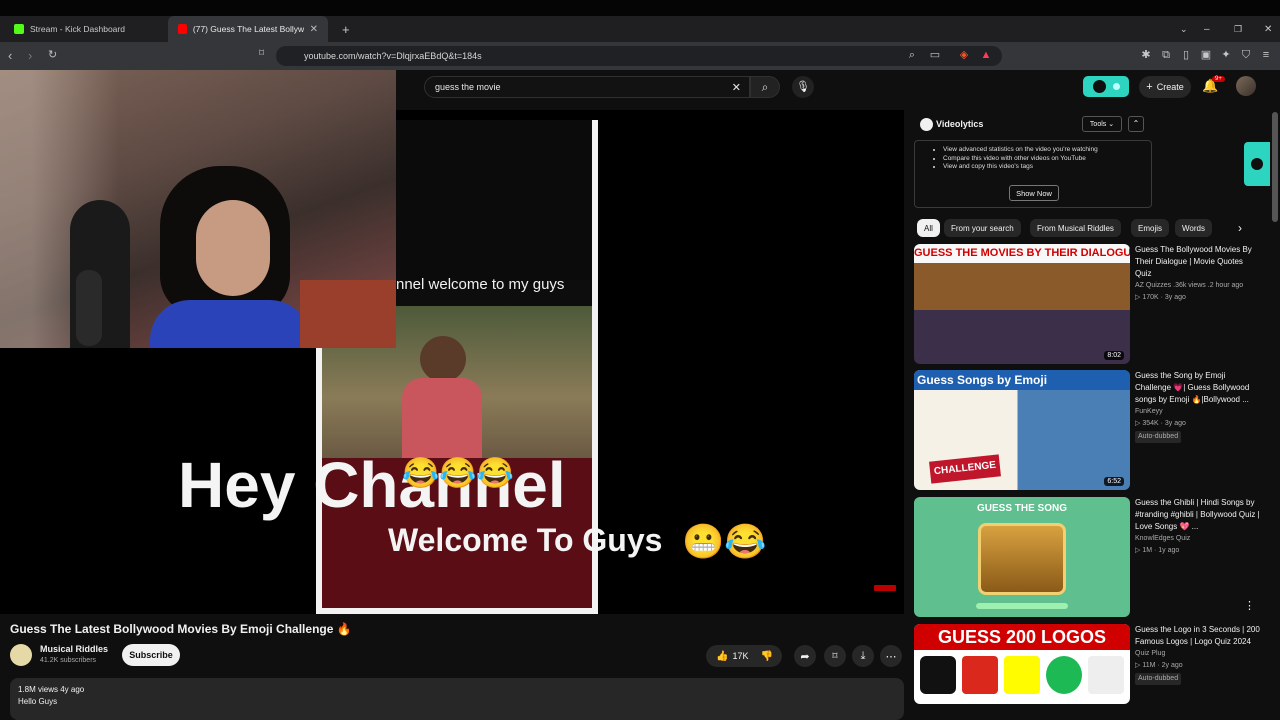 This screenshot has height=720, width=1280. Describe the element at coordinates (21, 655) in the screenshot. I see `channel-avatar` at that location.